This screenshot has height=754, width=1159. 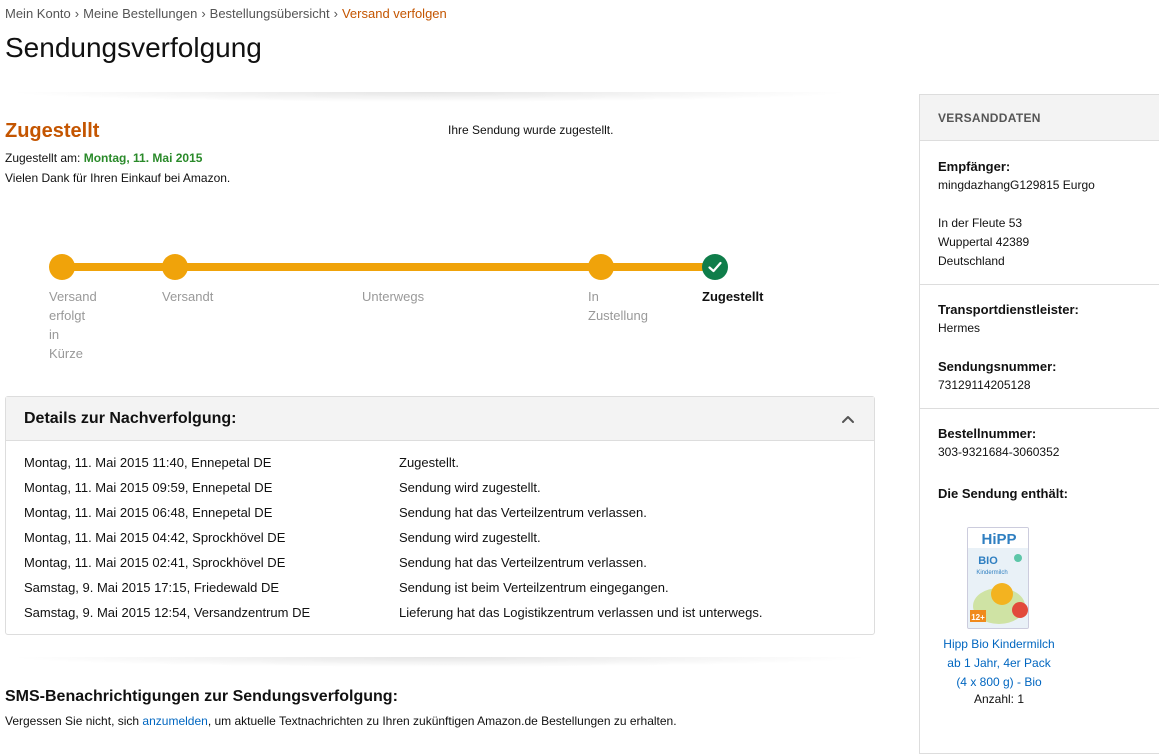 What do you see at coordinates (991, 573) in the screenshot?
I see `svg-text: Kindermilch` at bounding box center [991, 573].